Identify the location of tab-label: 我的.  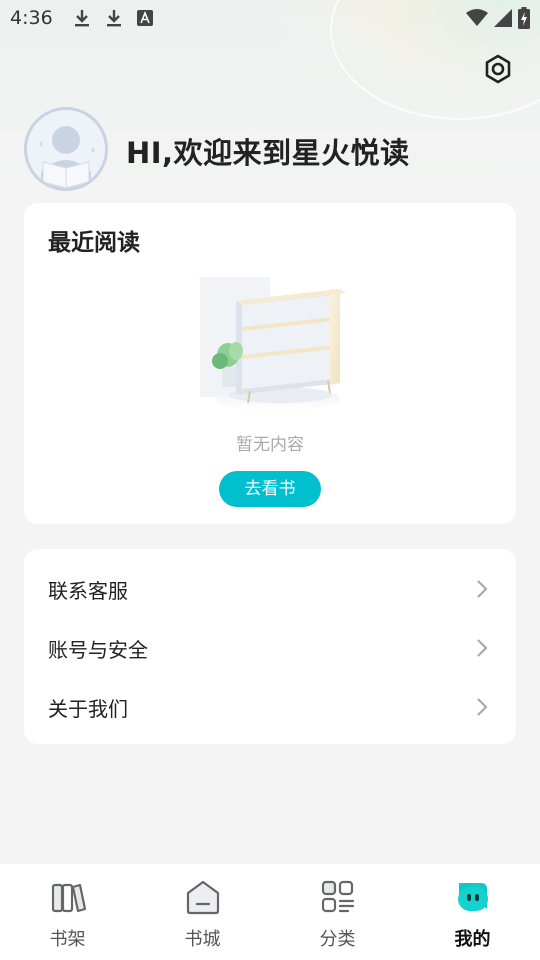
(472, 939).